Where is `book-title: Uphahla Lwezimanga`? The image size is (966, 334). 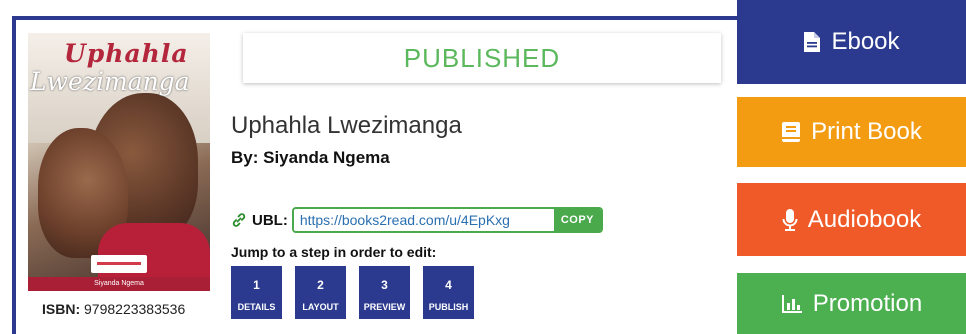
book-title: Uphahla Lwezimanga is located at coordinates (346, 125).